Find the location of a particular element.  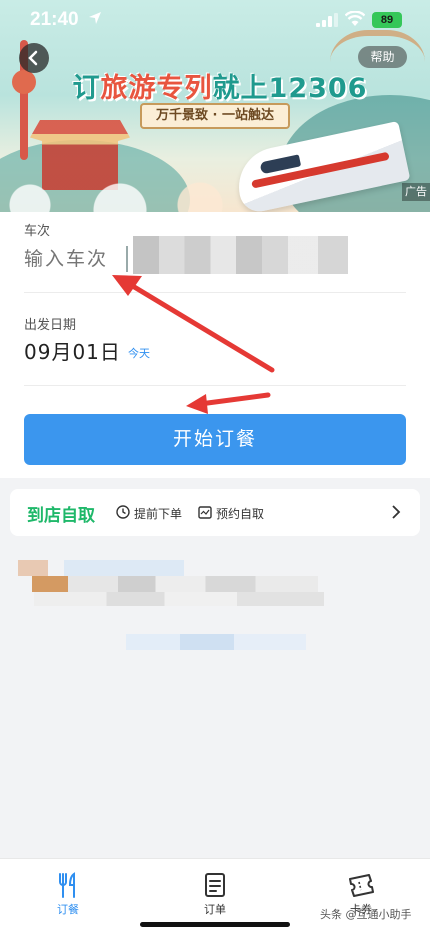

tab-order-food: 订餐 is located at coordinates (68, 894).